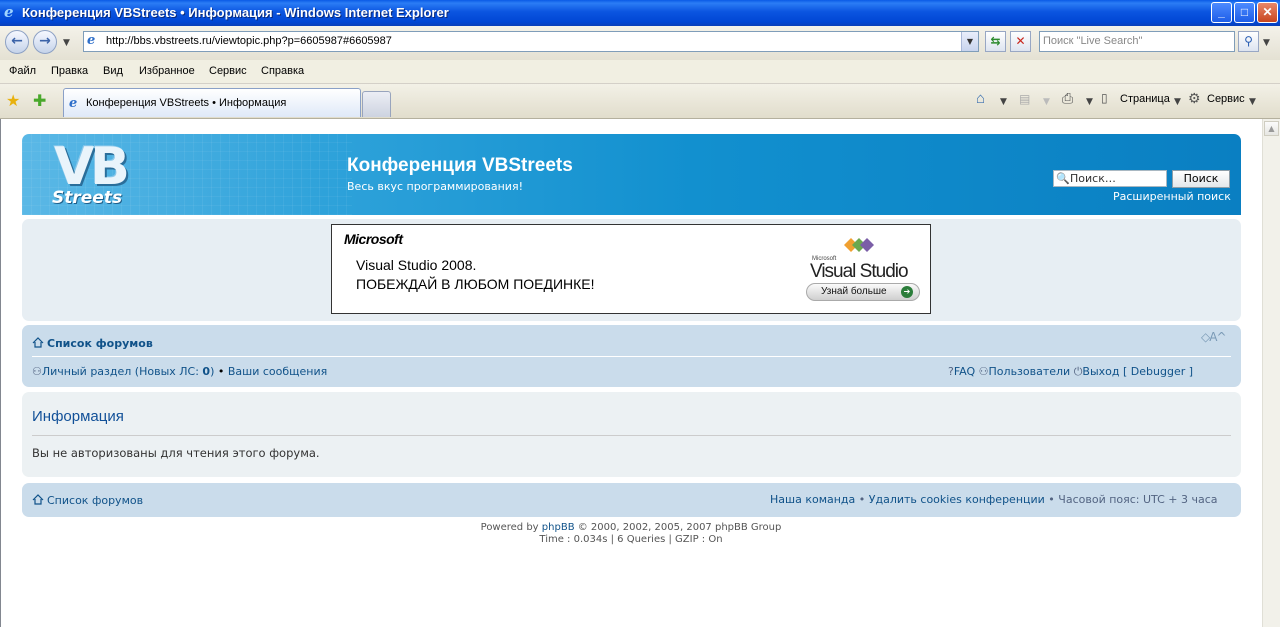 The width and height of the screenshot is (1280, 627). What do you see at coordinates (631, 356) in the screenshot?
I see `navbar-separator` at bounding box center [631, 356].